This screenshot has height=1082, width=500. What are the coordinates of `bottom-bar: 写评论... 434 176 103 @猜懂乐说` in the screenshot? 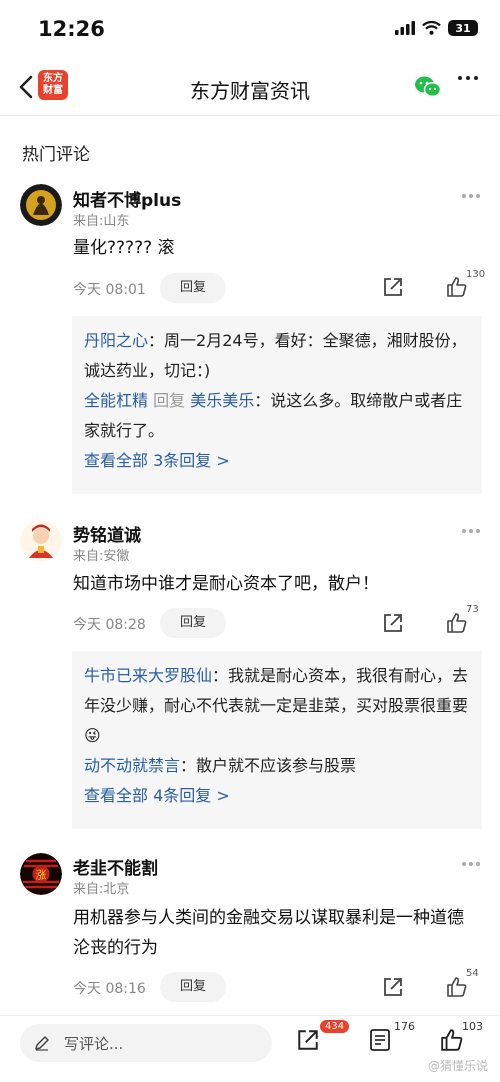 It's located at (250, 1048).